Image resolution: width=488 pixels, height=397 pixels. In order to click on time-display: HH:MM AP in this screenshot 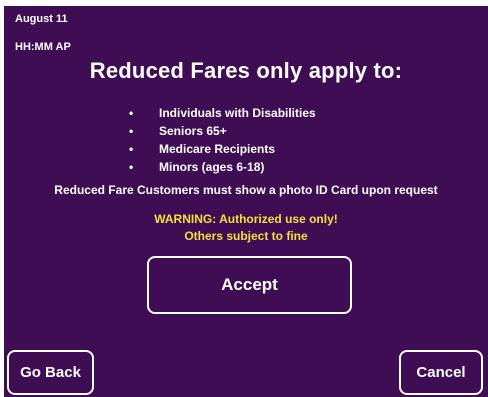, I will do `click(43, 47)`.